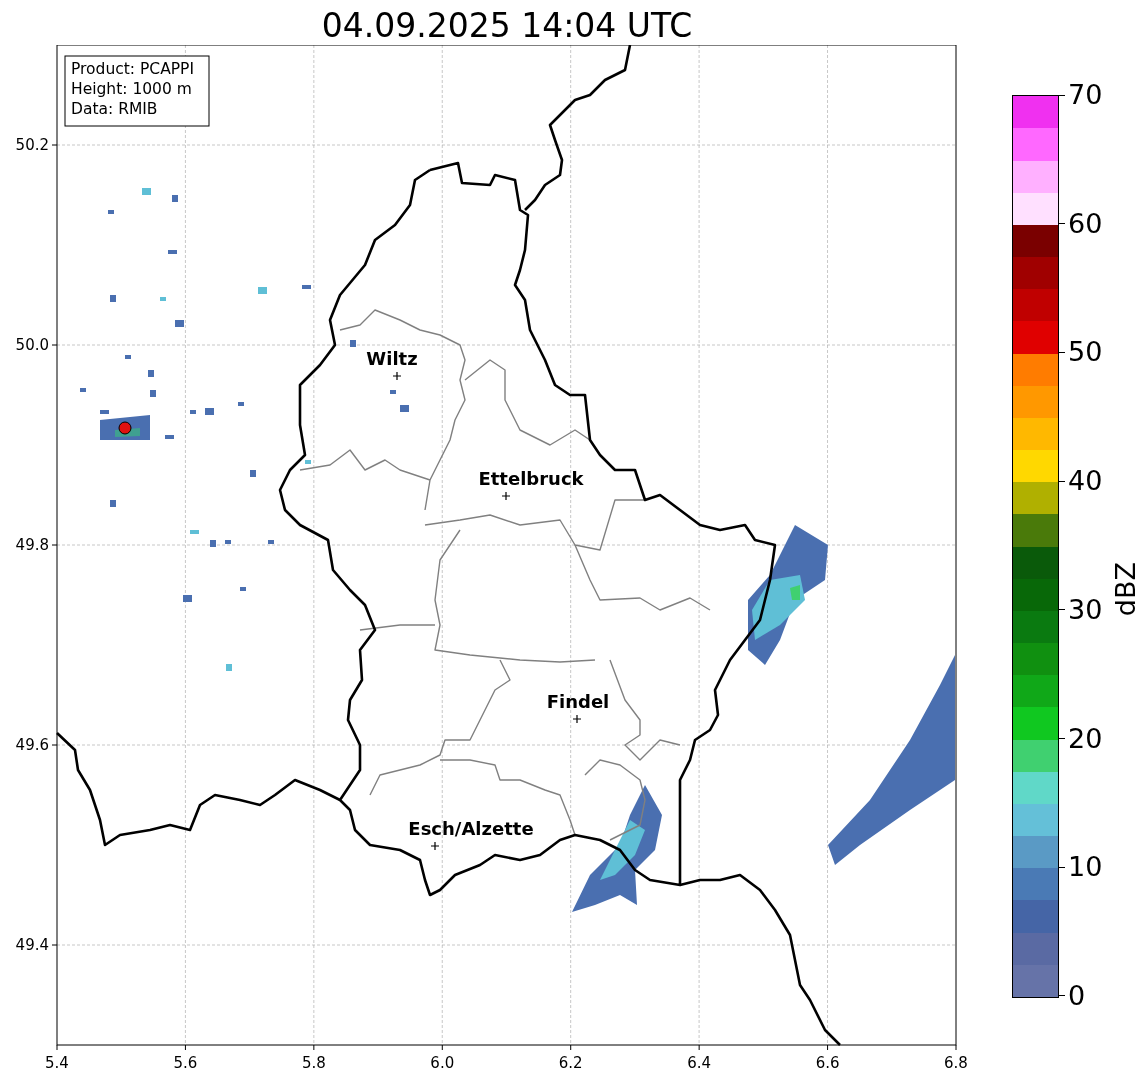  I want to click on colorbar-tick-label: 30, so click(1085, 609).